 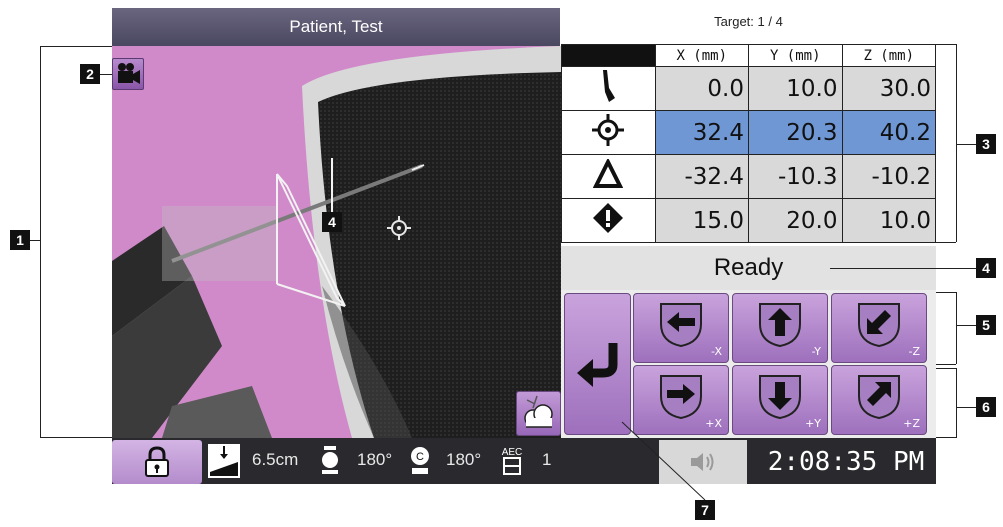 I want to click on cloud-icon, so click(x=538, y=411).